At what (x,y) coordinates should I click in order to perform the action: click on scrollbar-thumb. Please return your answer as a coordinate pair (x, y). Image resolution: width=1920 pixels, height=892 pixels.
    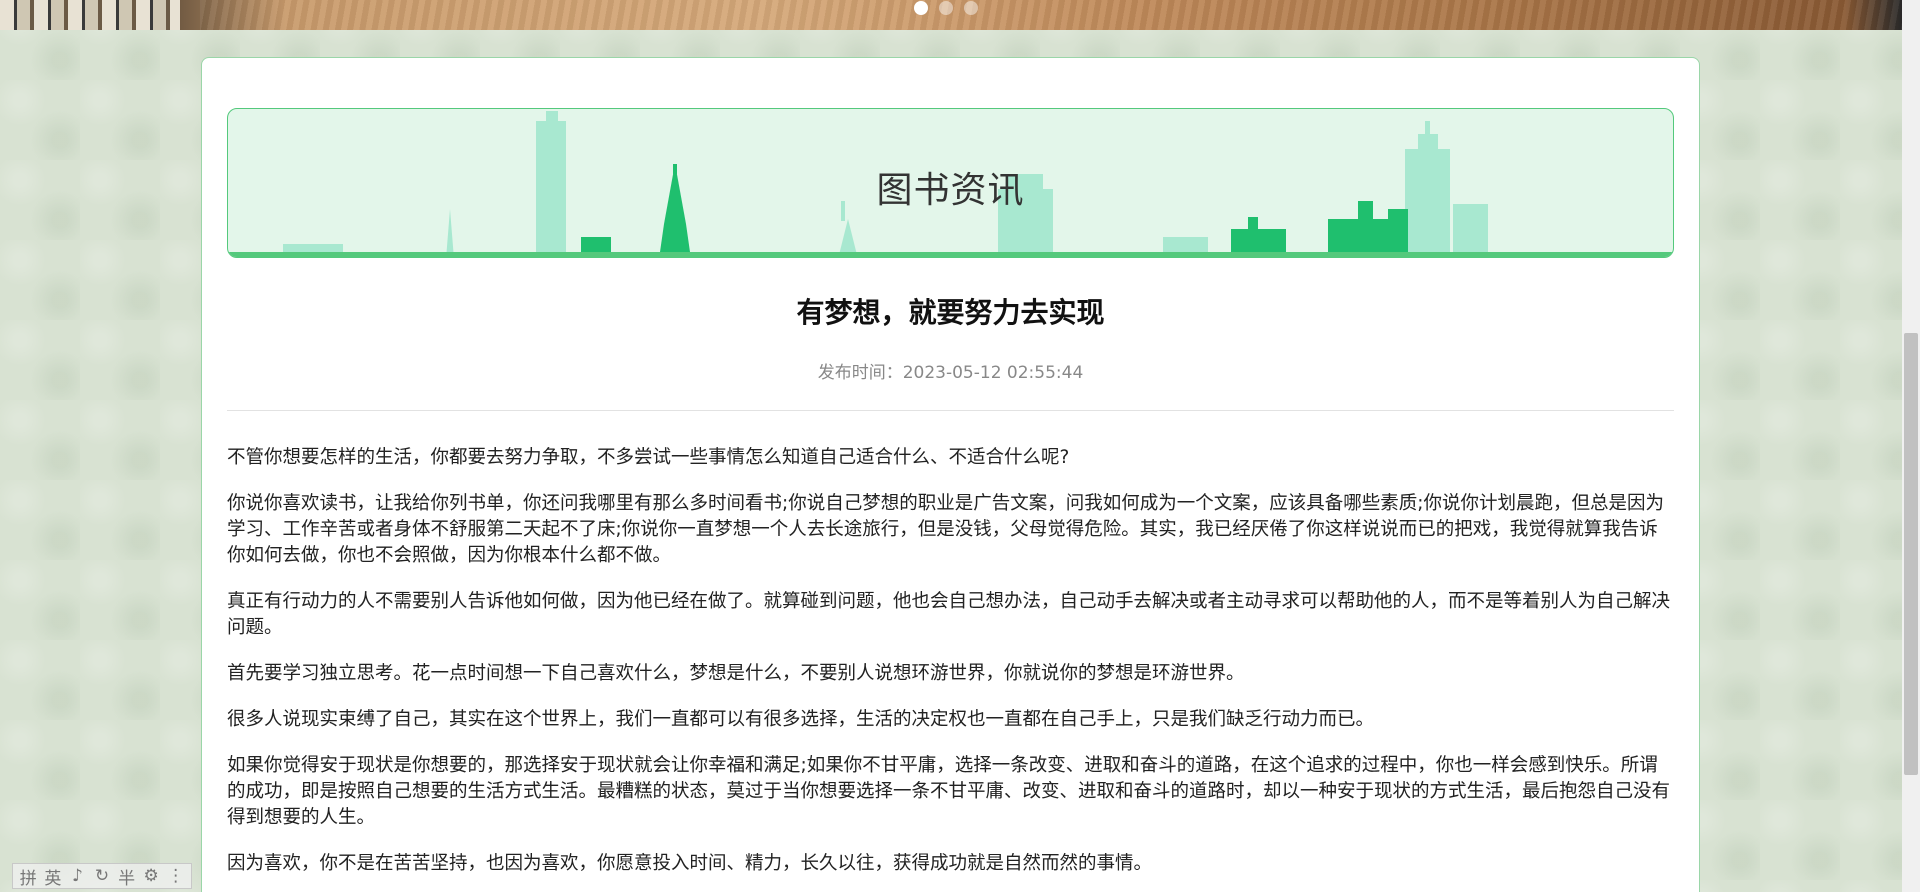
    Looking at the image, I should click on (1911, 554).